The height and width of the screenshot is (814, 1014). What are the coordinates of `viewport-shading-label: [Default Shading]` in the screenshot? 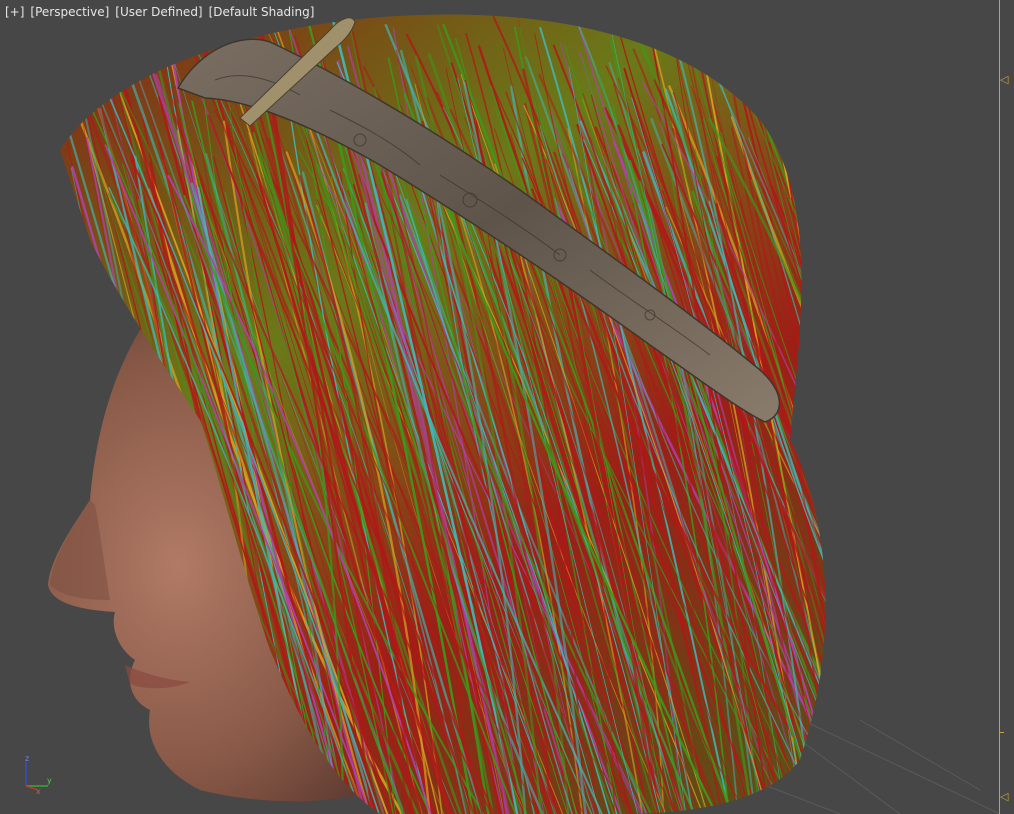 It's located at (262, 12).